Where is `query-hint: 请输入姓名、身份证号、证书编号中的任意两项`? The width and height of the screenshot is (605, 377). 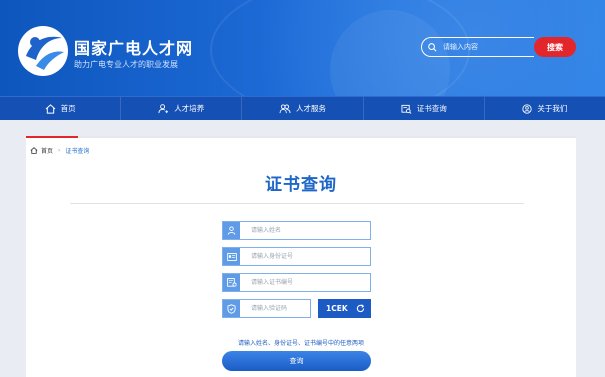 query-hint: 请输入姓名、身份证号、证书编号中的任意两项 is located at coordinates (300, 343).